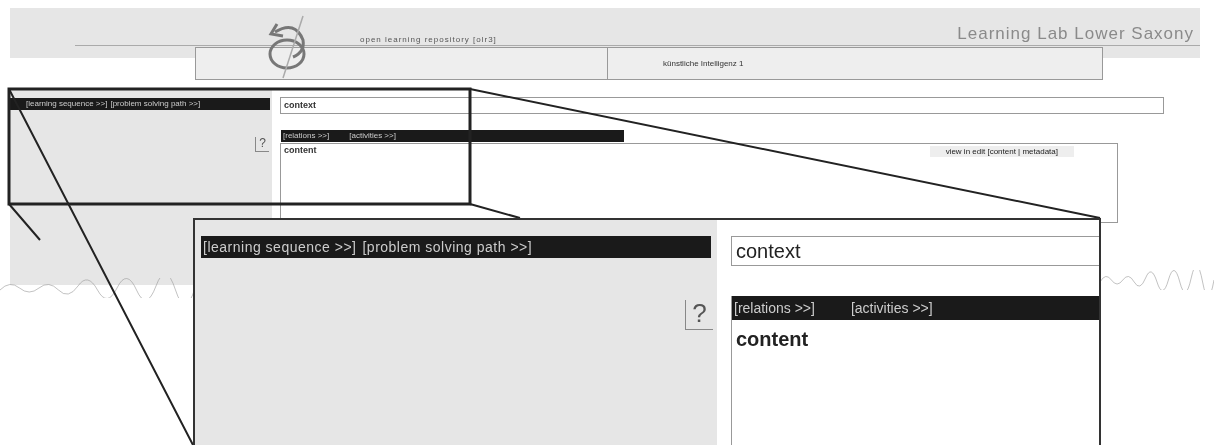 This screenshot has height=445, width=1214. What do you see at coordinates (1075, 34) in the screenshot?
I see `organization-title: Learning Lab Lower Saxony` at bounding box center [1075, 34].